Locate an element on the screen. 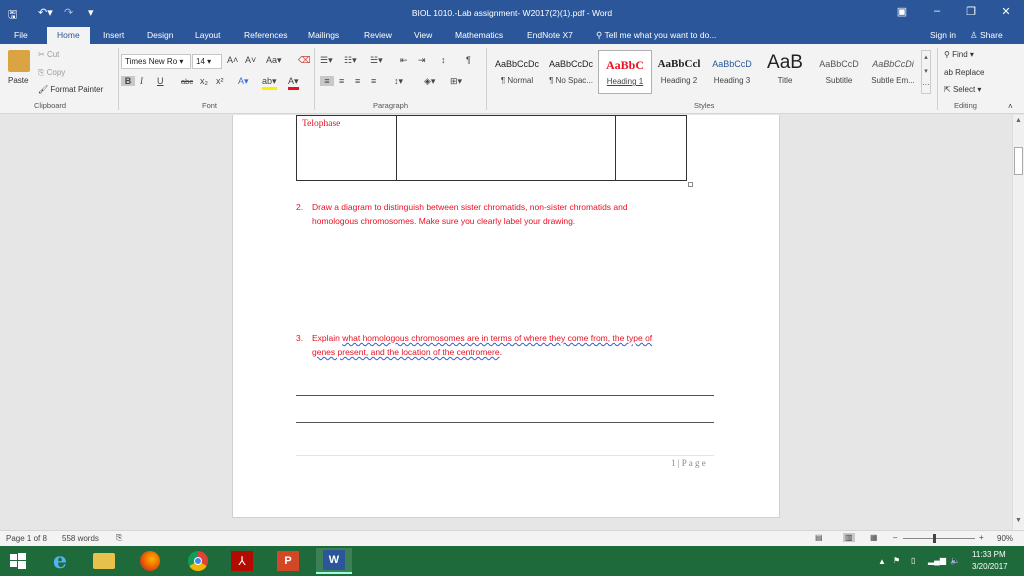 This screenshot has height=576, width=1024. zoom-slider-thumb is located at coordinates (934, 538).